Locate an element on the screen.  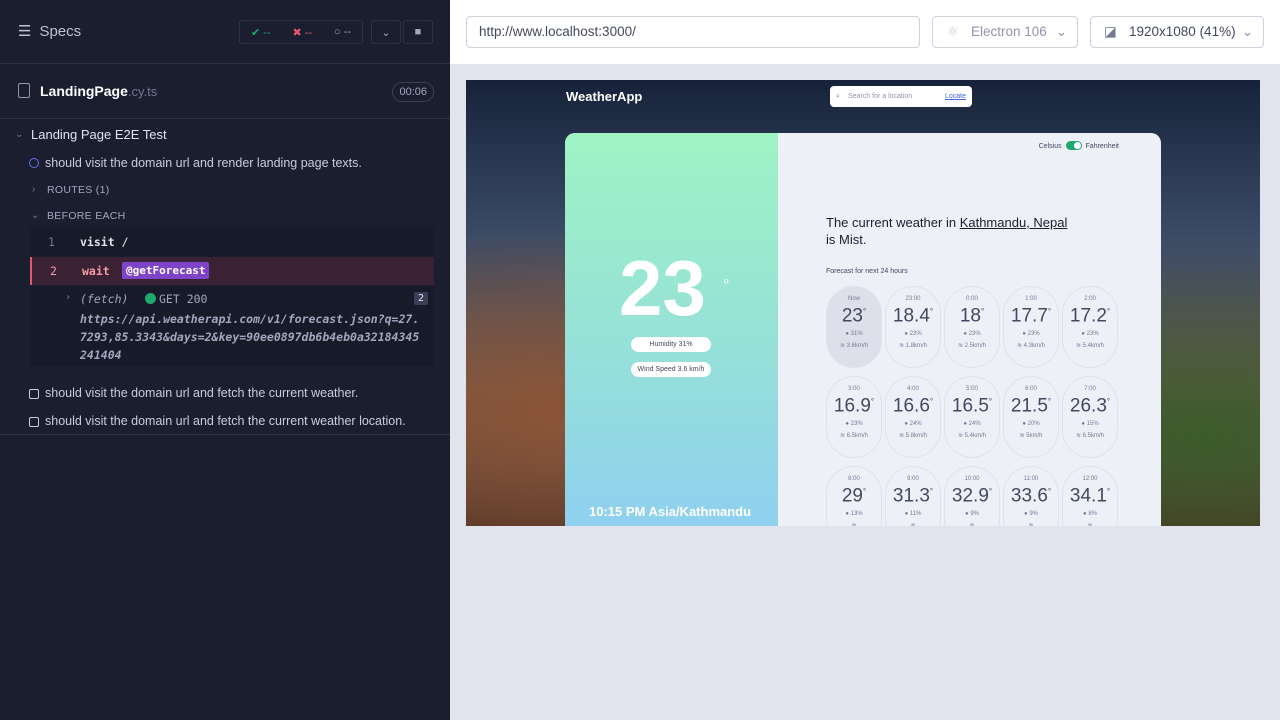
fetch-chevron-icon: › is located at coordinates (68, 297).